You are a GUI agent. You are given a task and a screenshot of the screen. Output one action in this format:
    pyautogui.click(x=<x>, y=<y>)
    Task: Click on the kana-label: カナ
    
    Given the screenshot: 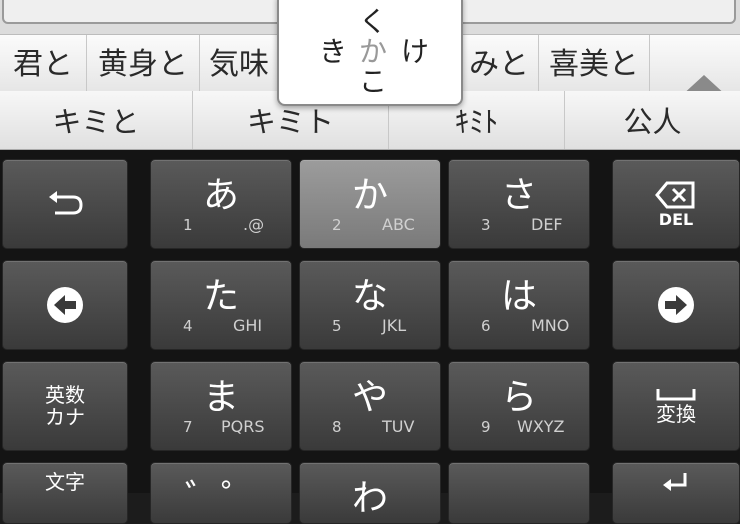 What is the action you would take?
    pyautogui.click(x=65, y=417)
    